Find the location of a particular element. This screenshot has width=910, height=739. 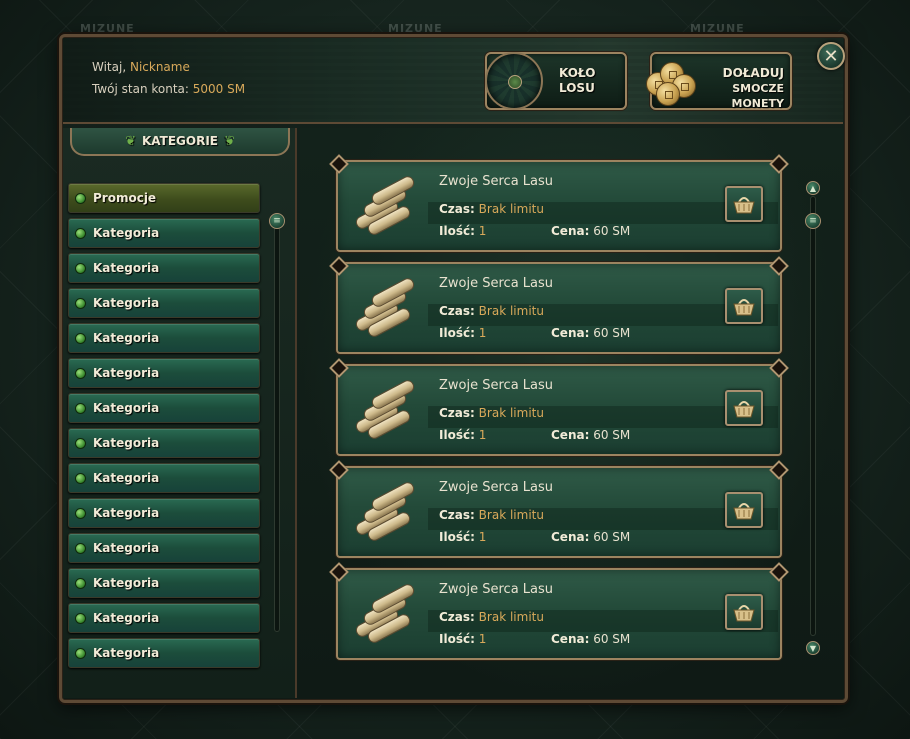

nickname: Nickname is located at coordinates (159, 67).